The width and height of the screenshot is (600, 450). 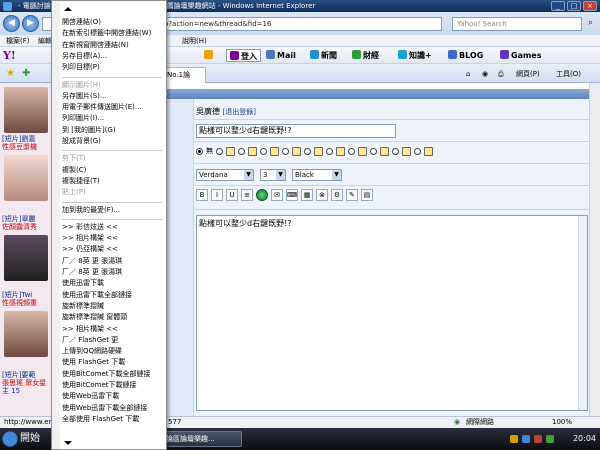 I want to click on video-caption: [短片]Twi, so click(x=27, y=295).